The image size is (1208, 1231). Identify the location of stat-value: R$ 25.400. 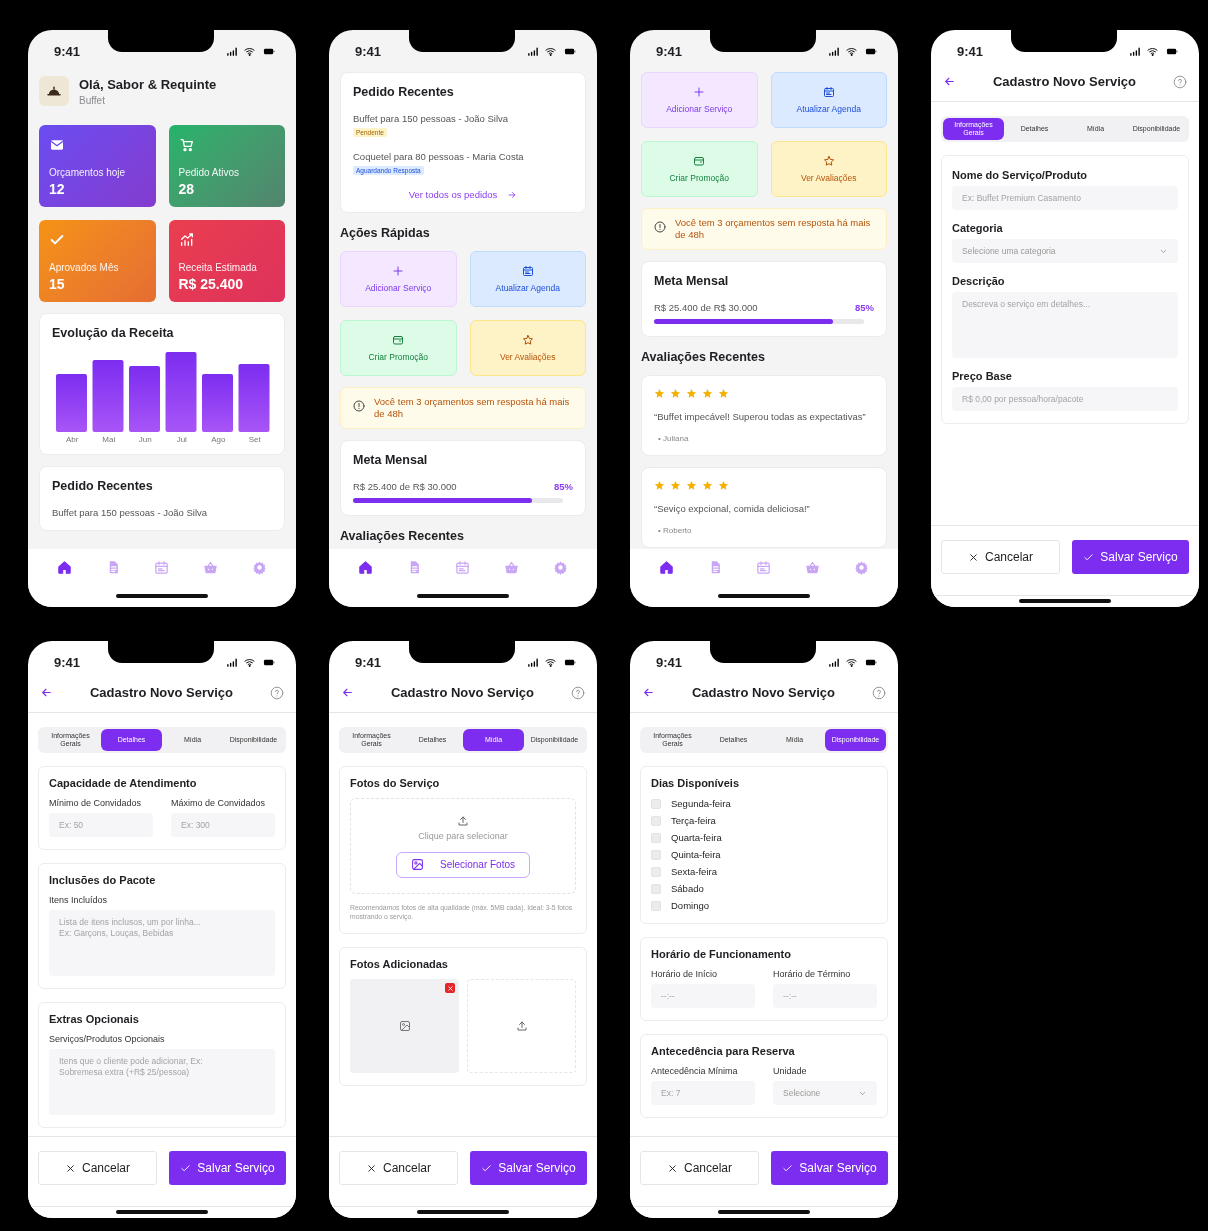
(211, 284).